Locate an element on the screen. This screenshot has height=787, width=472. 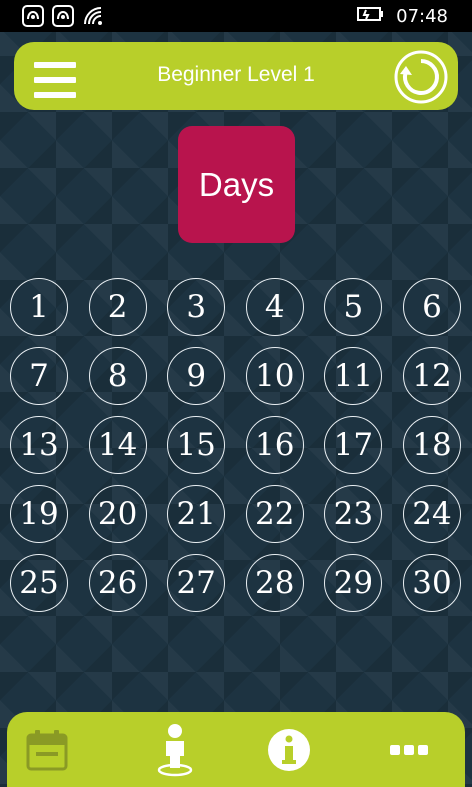
day-button: 7 is located at coordinates (39, 376).